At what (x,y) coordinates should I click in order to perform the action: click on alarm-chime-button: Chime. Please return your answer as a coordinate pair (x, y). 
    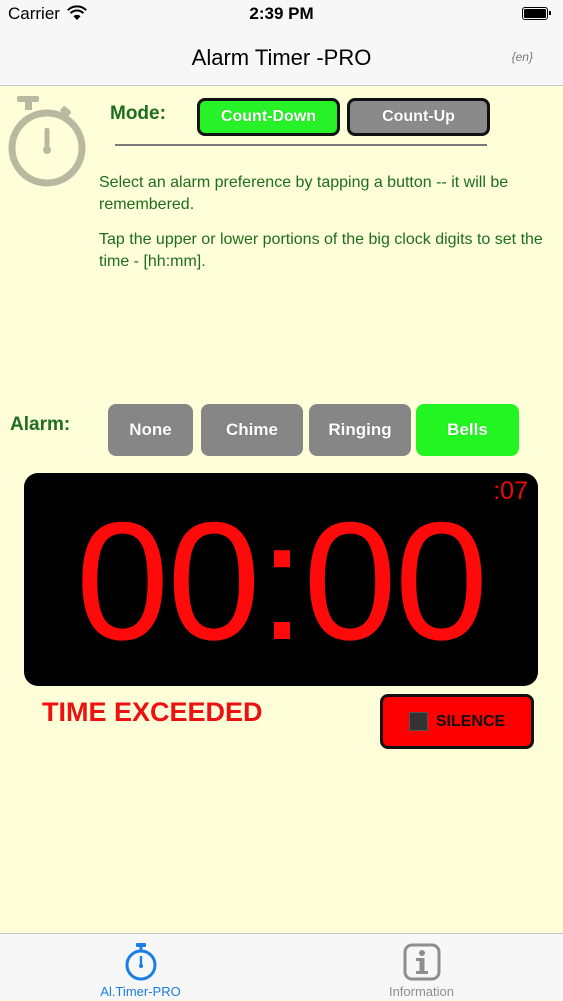
    Looking at the image, I should click on (252, 430).